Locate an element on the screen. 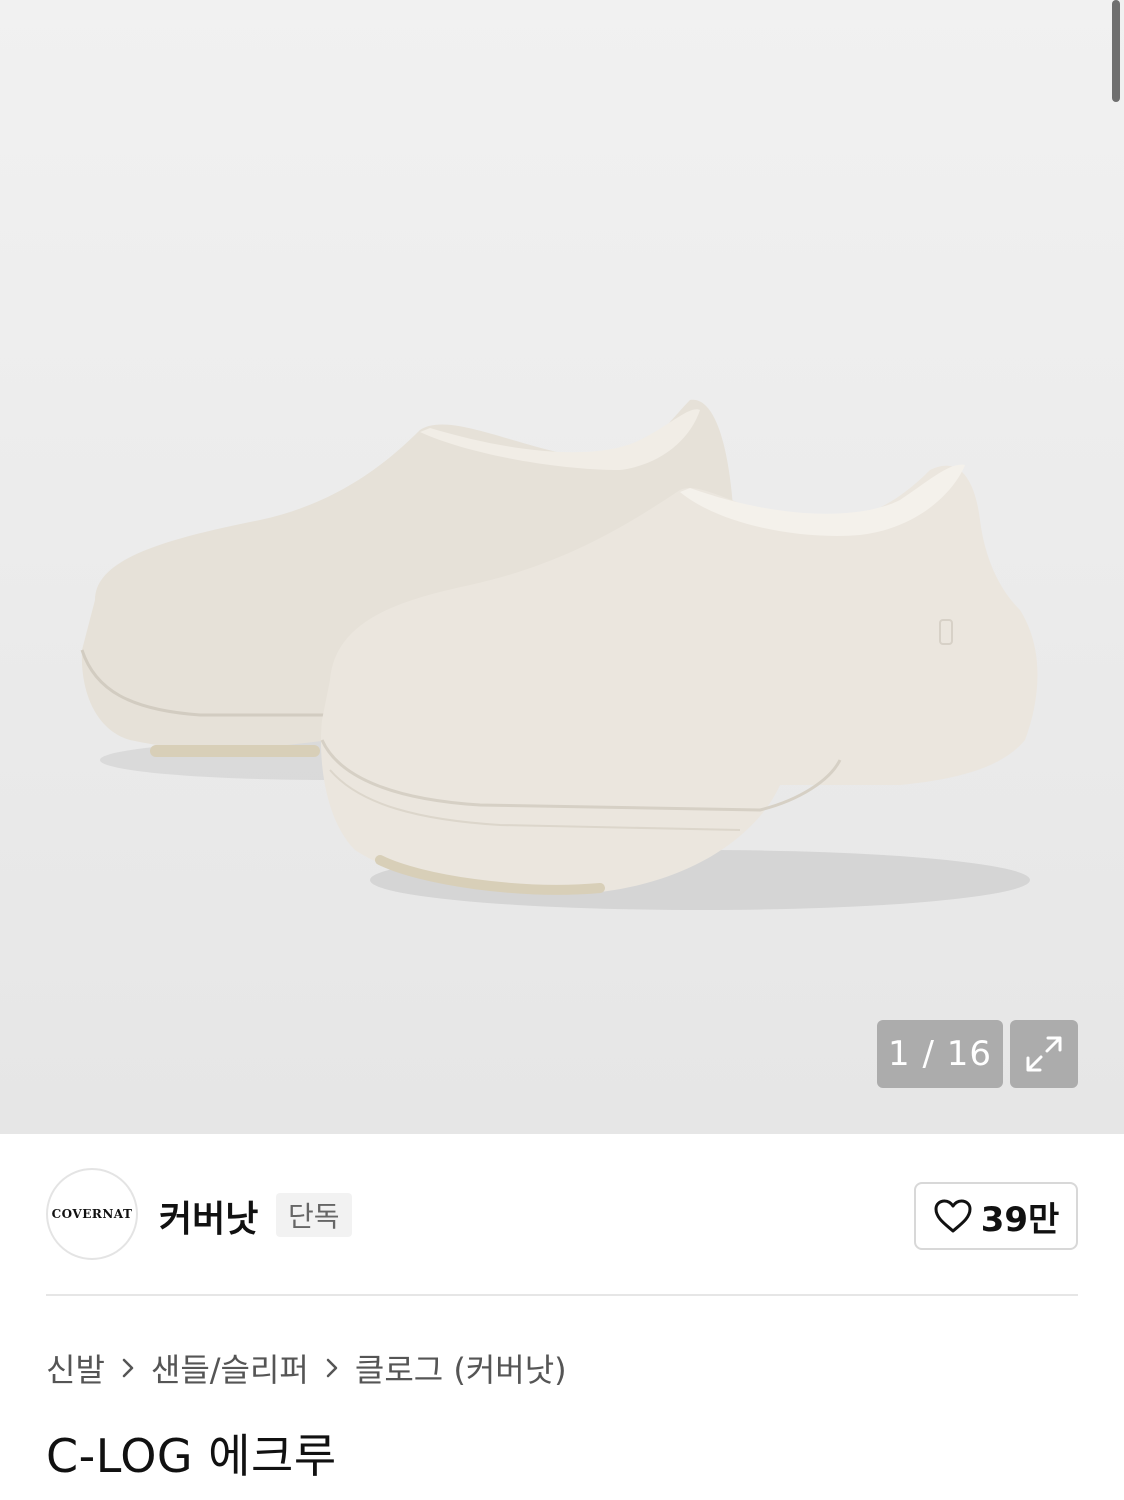 The width and height of the screenshot is (1124, 1500). breadcrumb-item-clog: 클로그 (커버낫) is located at coordinates (461, 1368).